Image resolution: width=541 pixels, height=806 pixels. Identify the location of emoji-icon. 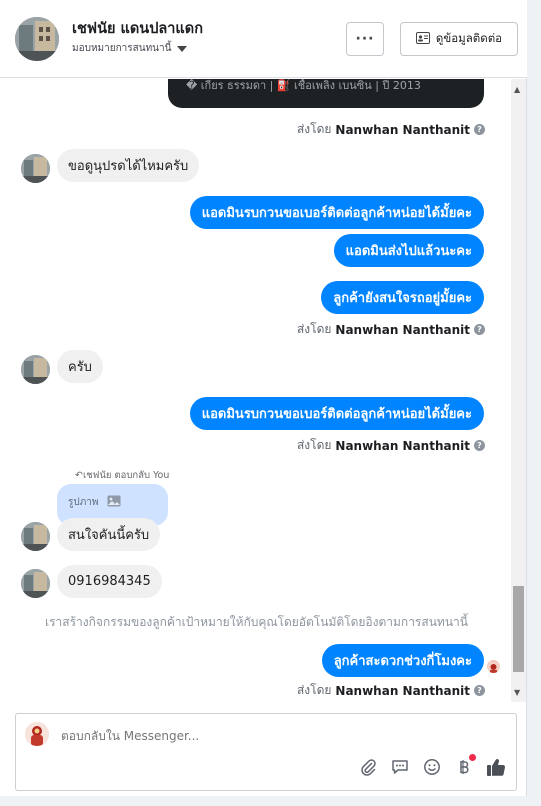
(432, 767).